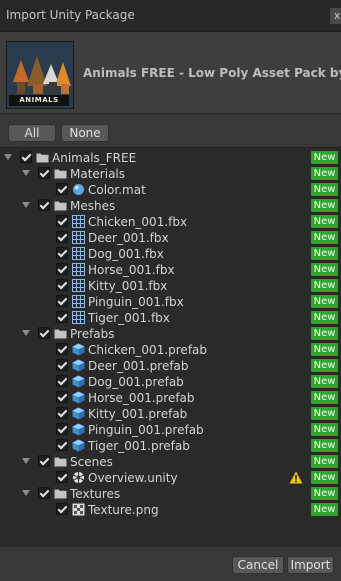  Describe the element at coordinates (335, 16) in the screenshot. I see `close-icon: x` at that location.